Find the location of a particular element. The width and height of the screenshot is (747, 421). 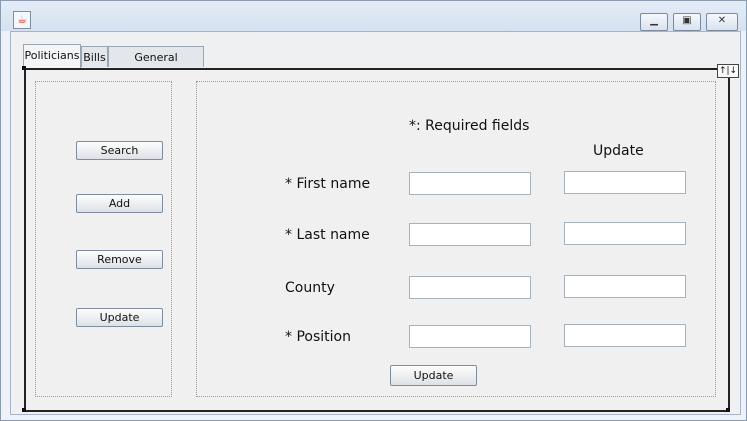

add-button: Add is located at coordinates (119, 203).